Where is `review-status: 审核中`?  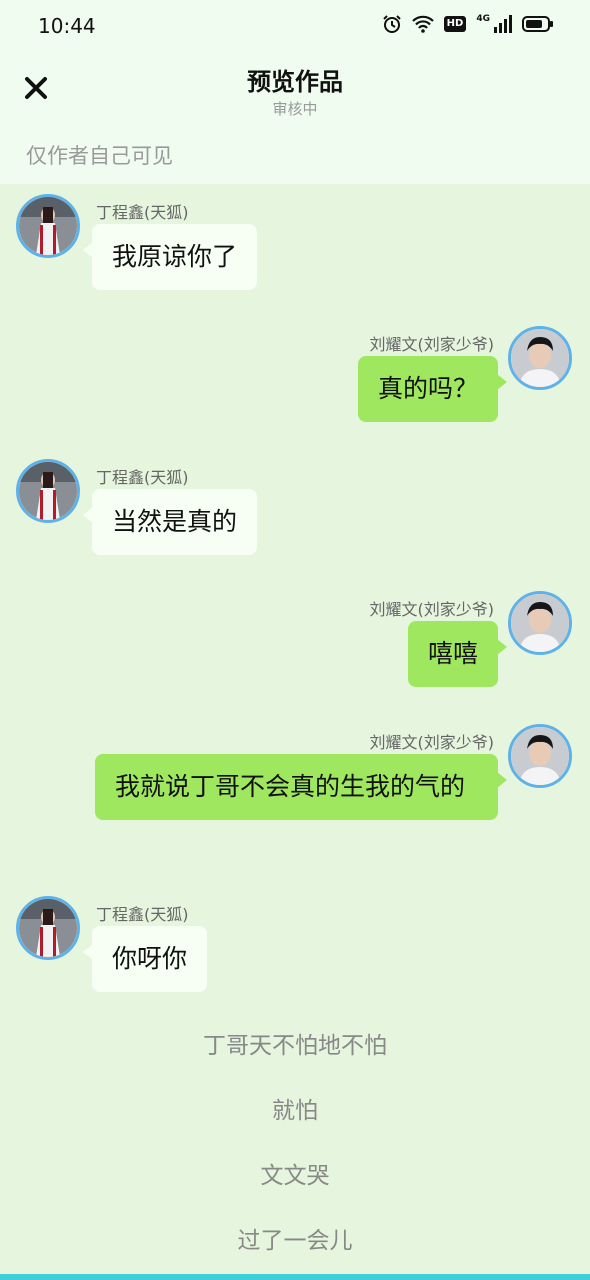 review-status: 审核中 is located at coordinates (295, 109).